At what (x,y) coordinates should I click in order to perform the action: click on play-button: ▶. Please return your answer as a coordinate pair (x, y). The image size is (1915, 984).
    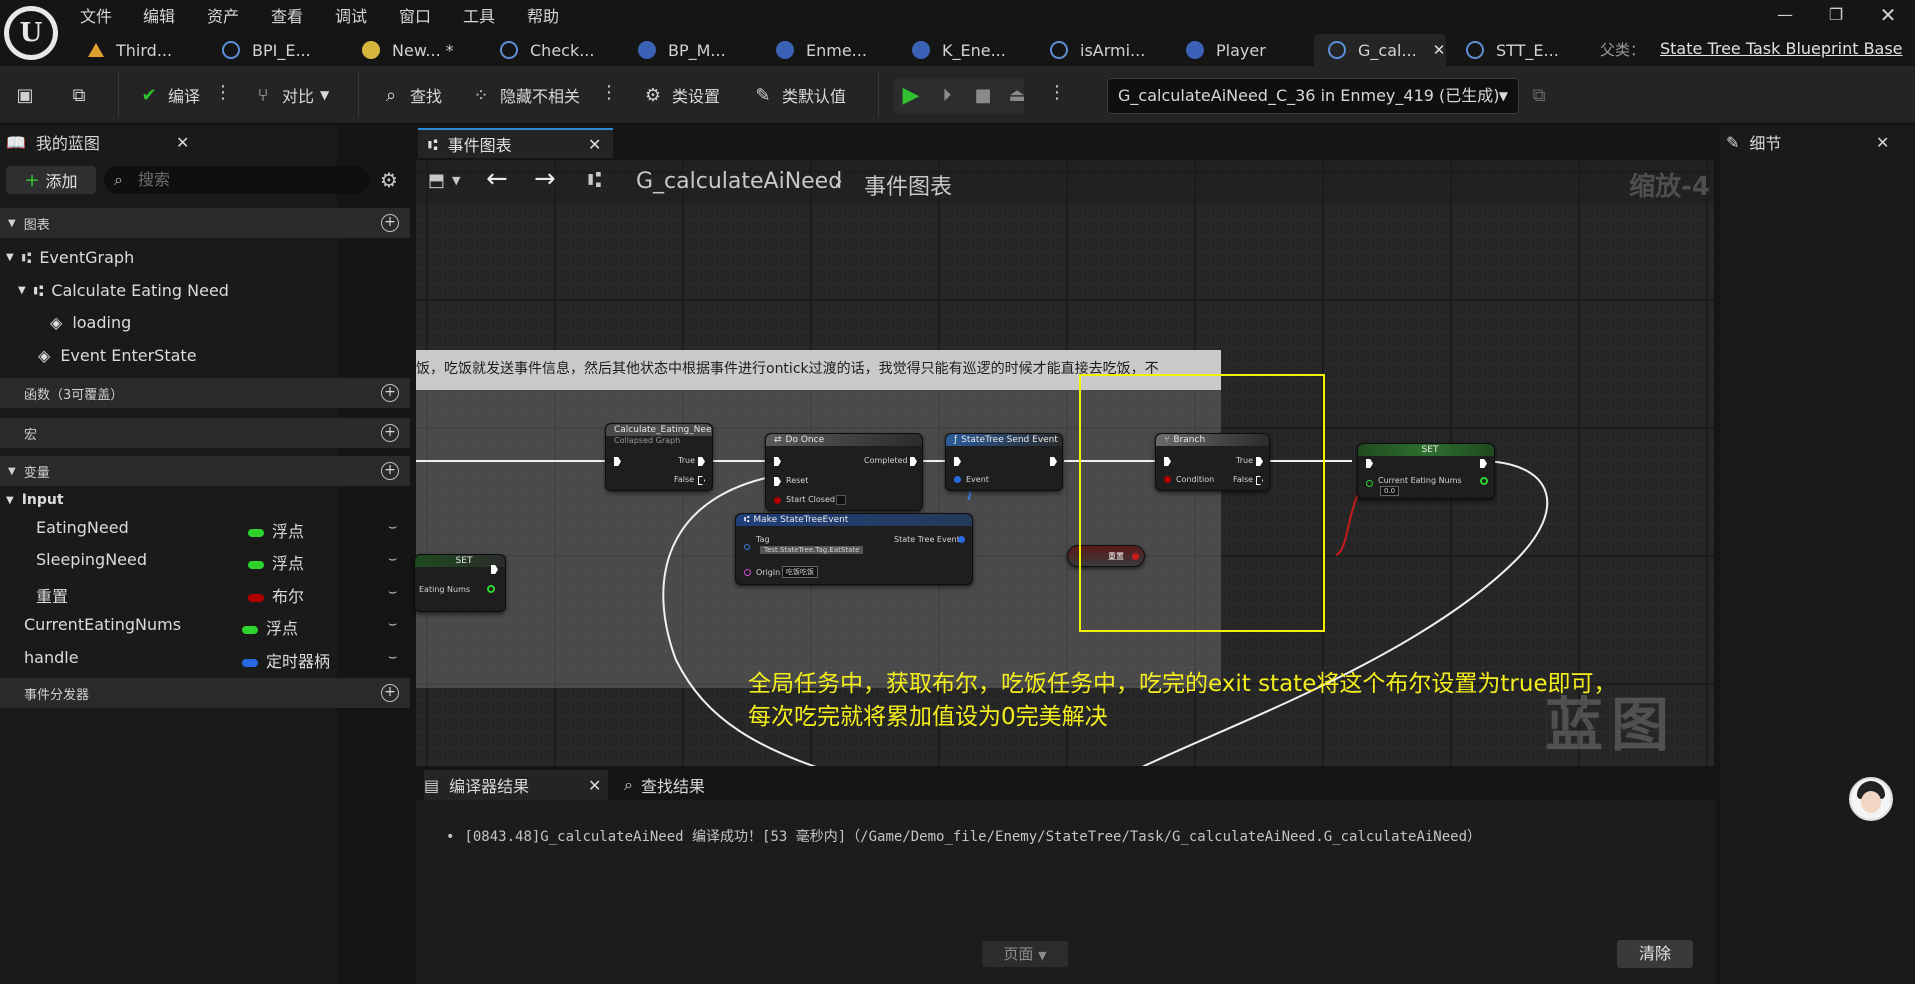
    Looking at the image, I should click on (915, 95).